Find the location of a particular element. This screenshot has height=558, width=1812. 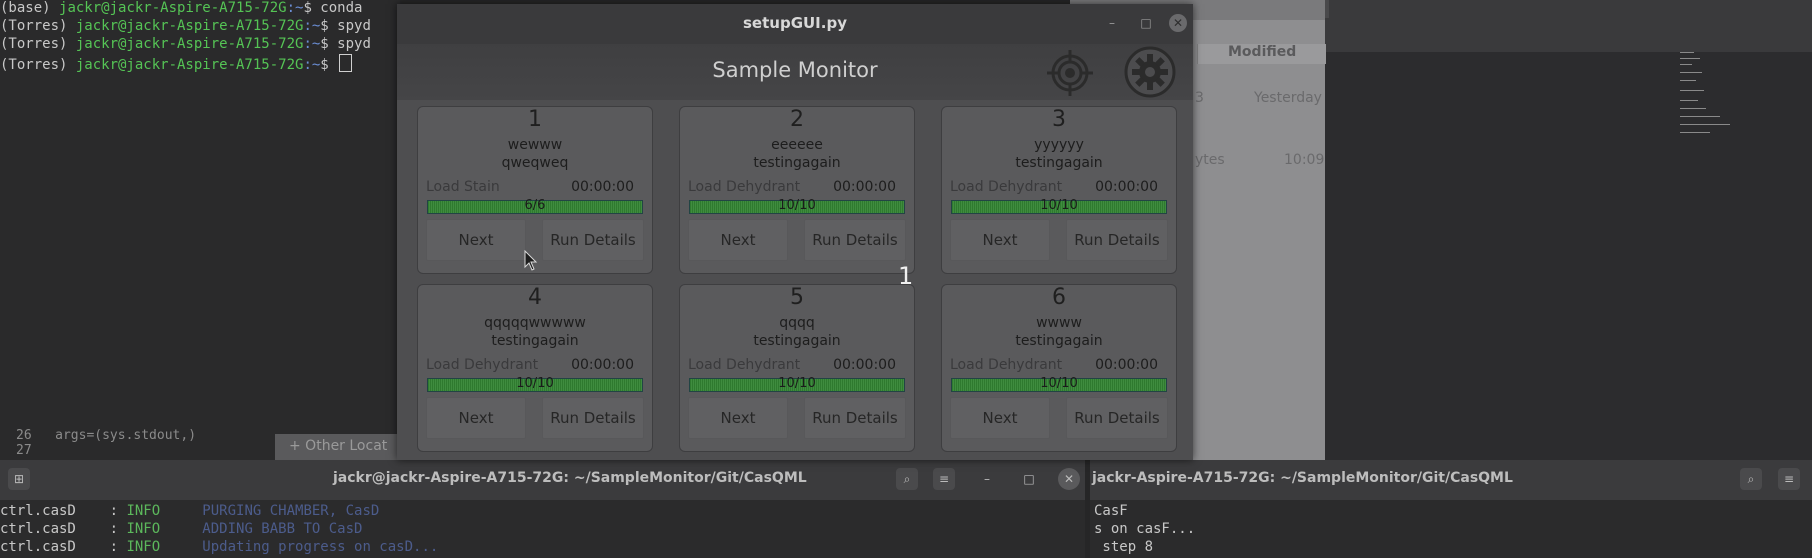

overlay-number: 1 is located at coordinates (906, 276).